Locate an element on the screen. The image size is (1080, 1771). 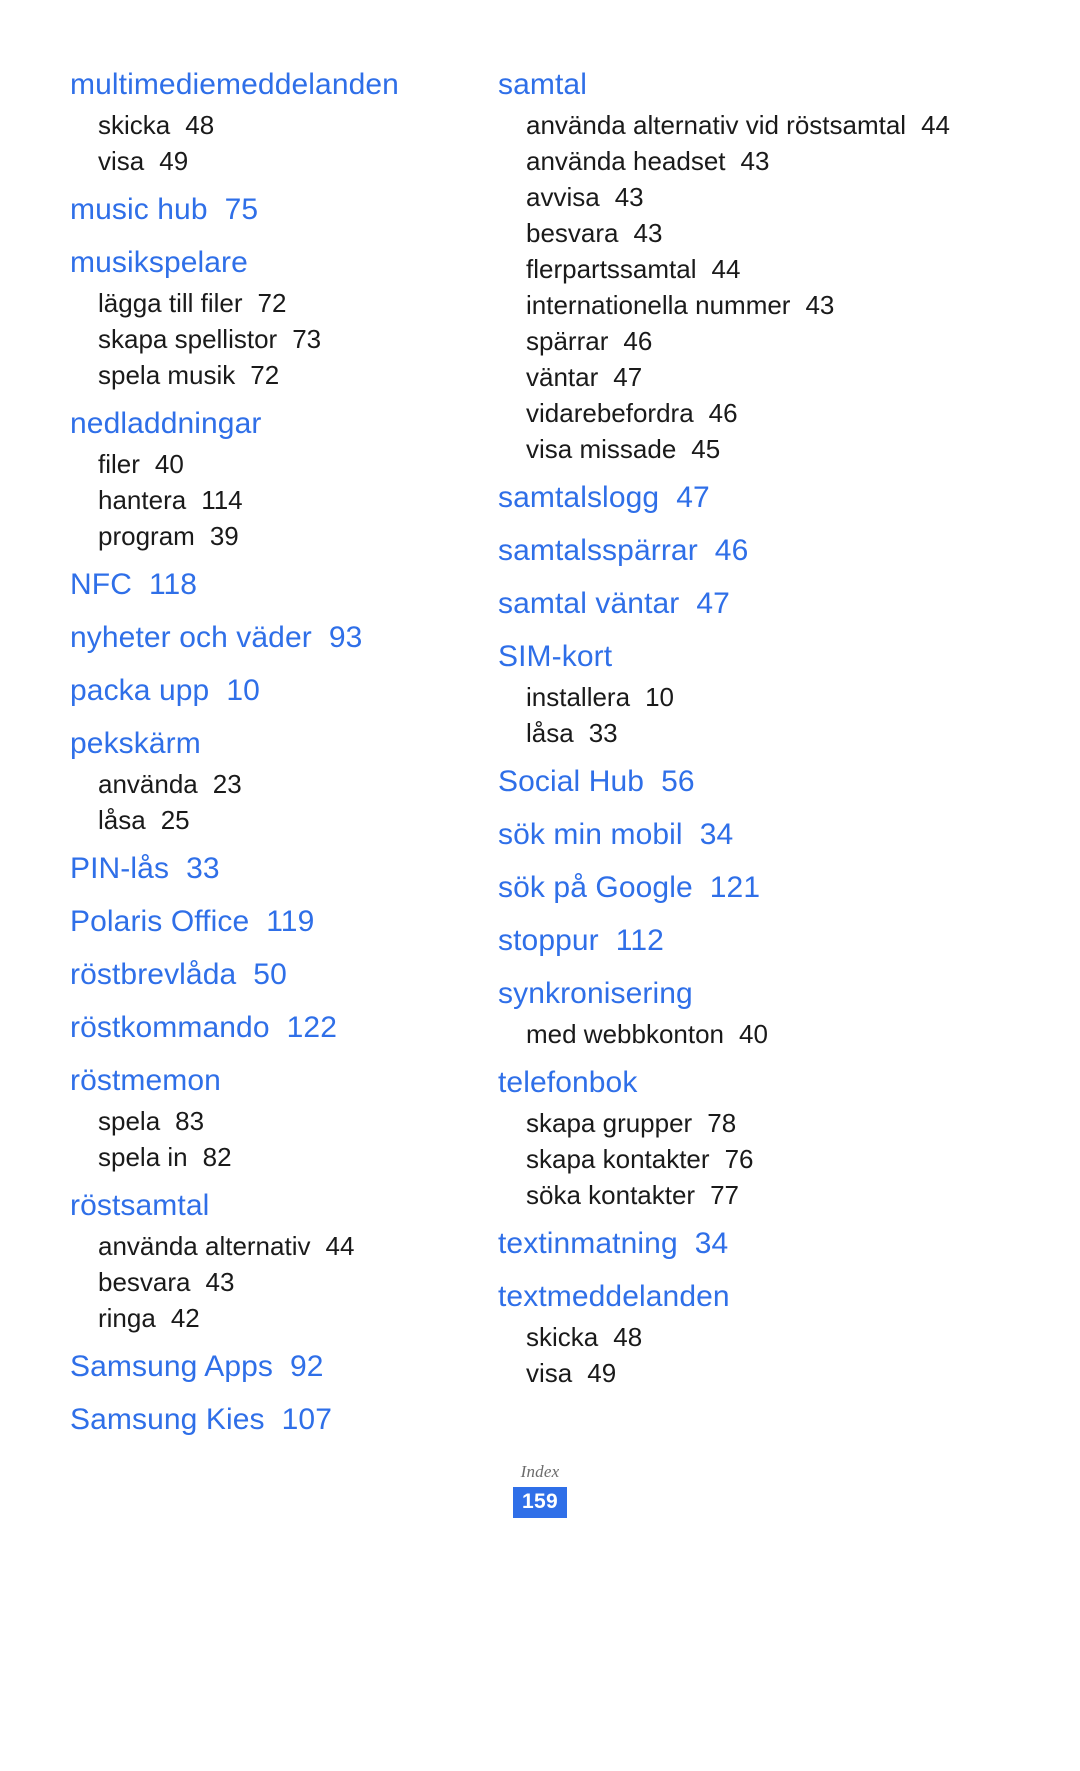
index-subentry-list: med webbkonton 40 is located at coordinates (743, 1034).